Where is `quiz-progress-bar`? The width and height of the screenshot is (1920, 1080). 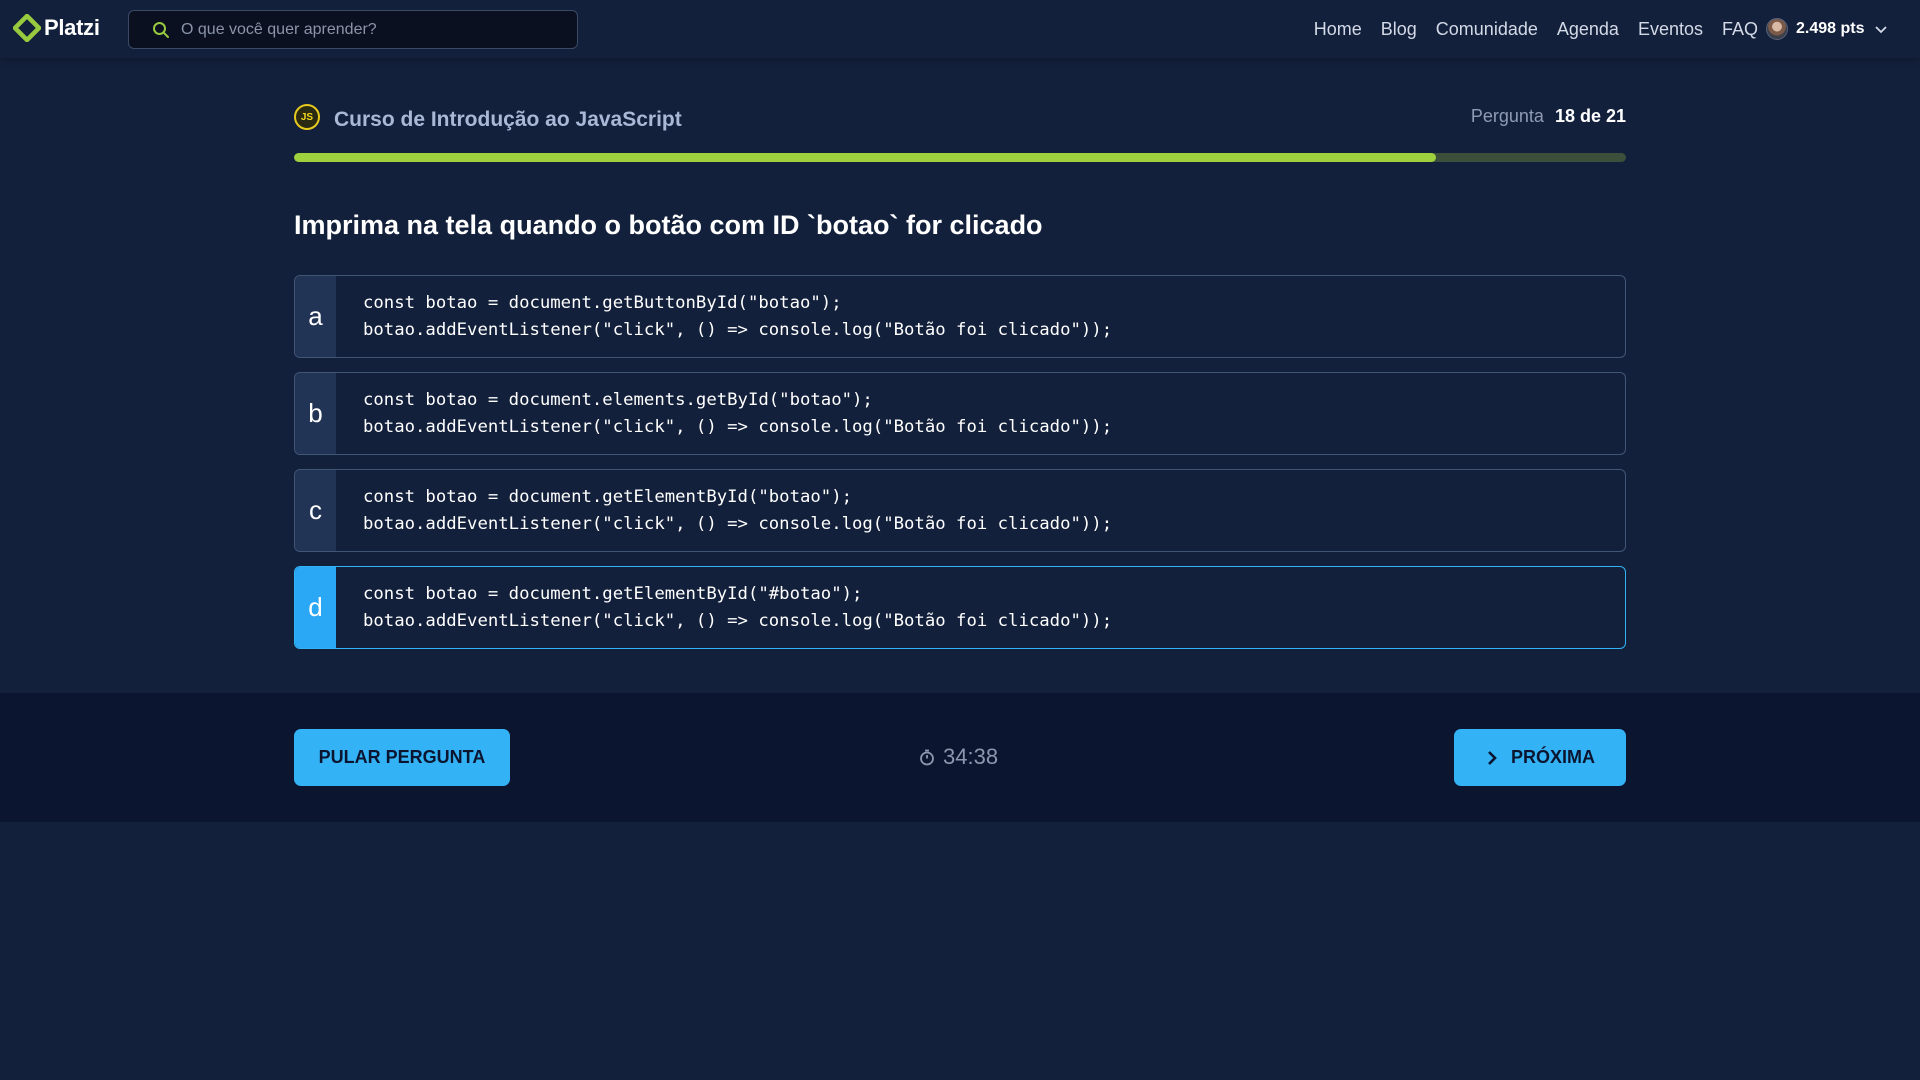
quiz-progress-bar is located at coordinates (960, 157).